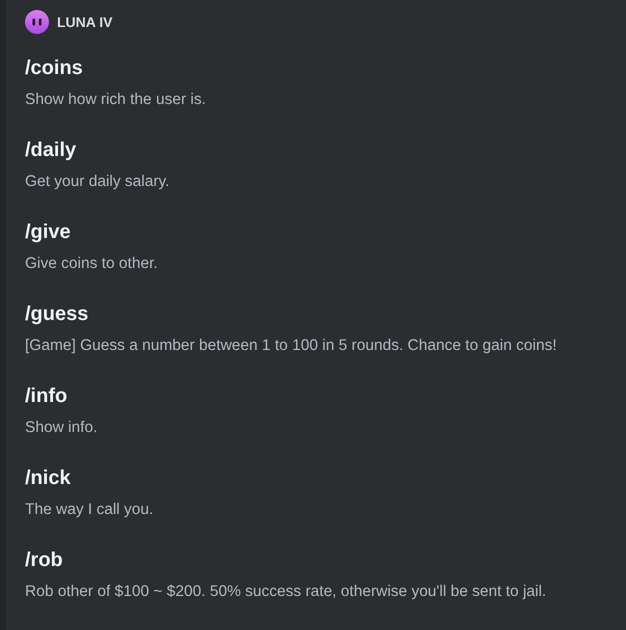 The width and height of the screenshot is (626, 630). I want to click on command-description: Rob other of $100 ~ $200. 50% success rate, otherwise you'll be sent to jail., so click(286, 592).